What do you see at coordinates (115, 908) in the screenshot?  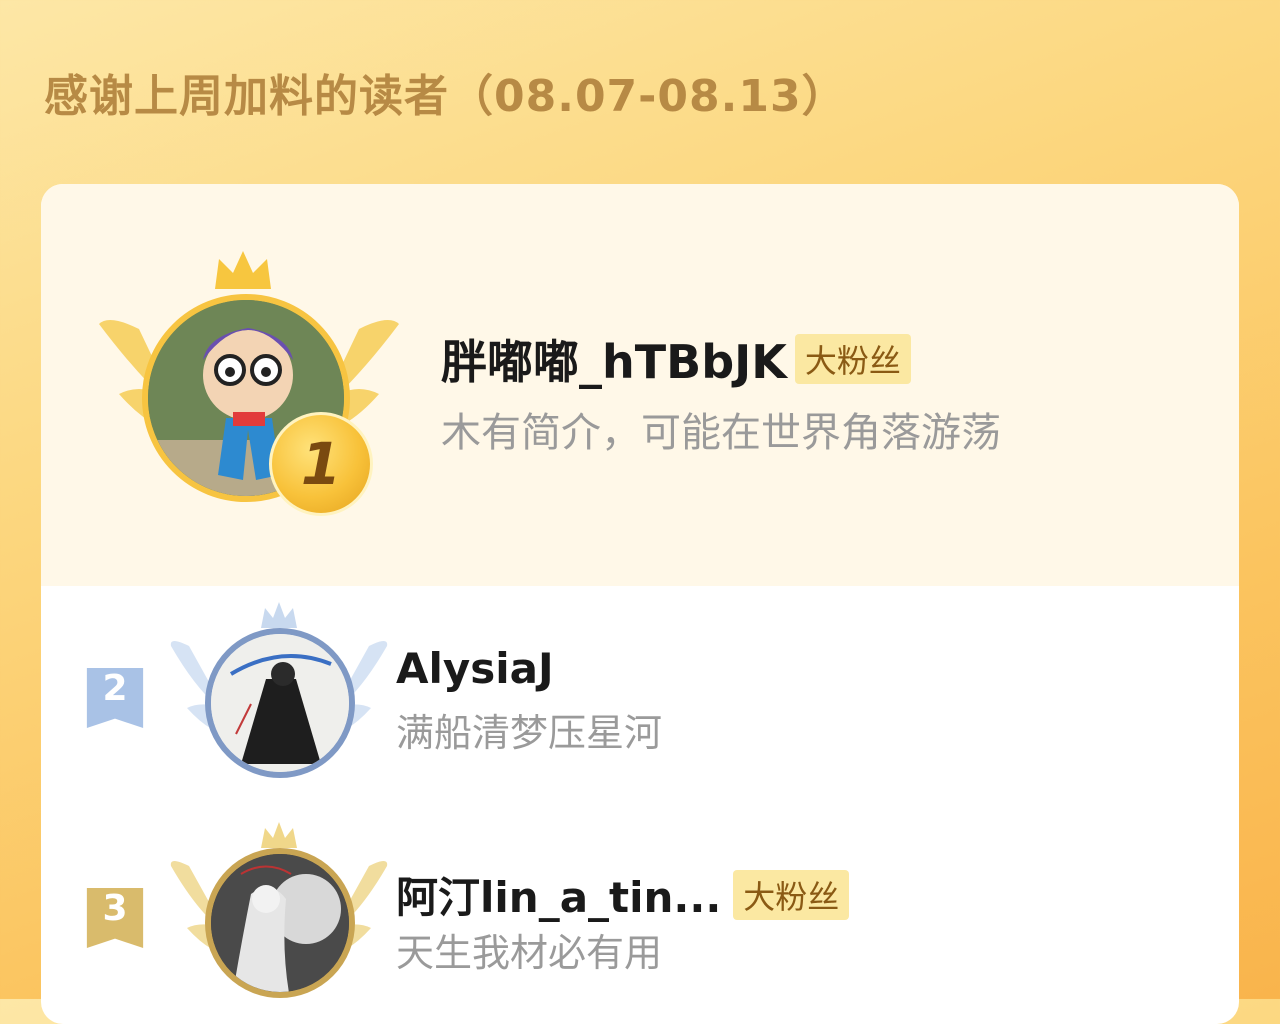 I see `rank-number-3: 3` at bounding box center [115, 908].